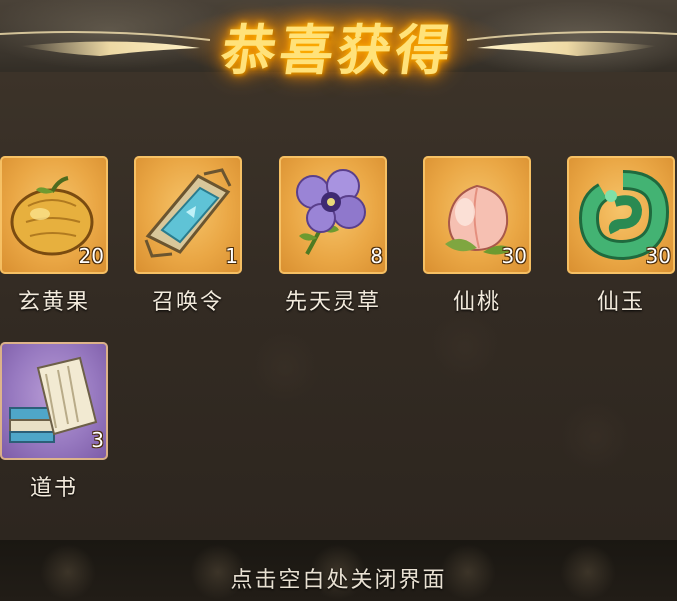 This screenshot has width=677, height=601. Describe the element at coordinates (53, 302) in the screenshot. I see `item-name: 玄黄果` at that location.